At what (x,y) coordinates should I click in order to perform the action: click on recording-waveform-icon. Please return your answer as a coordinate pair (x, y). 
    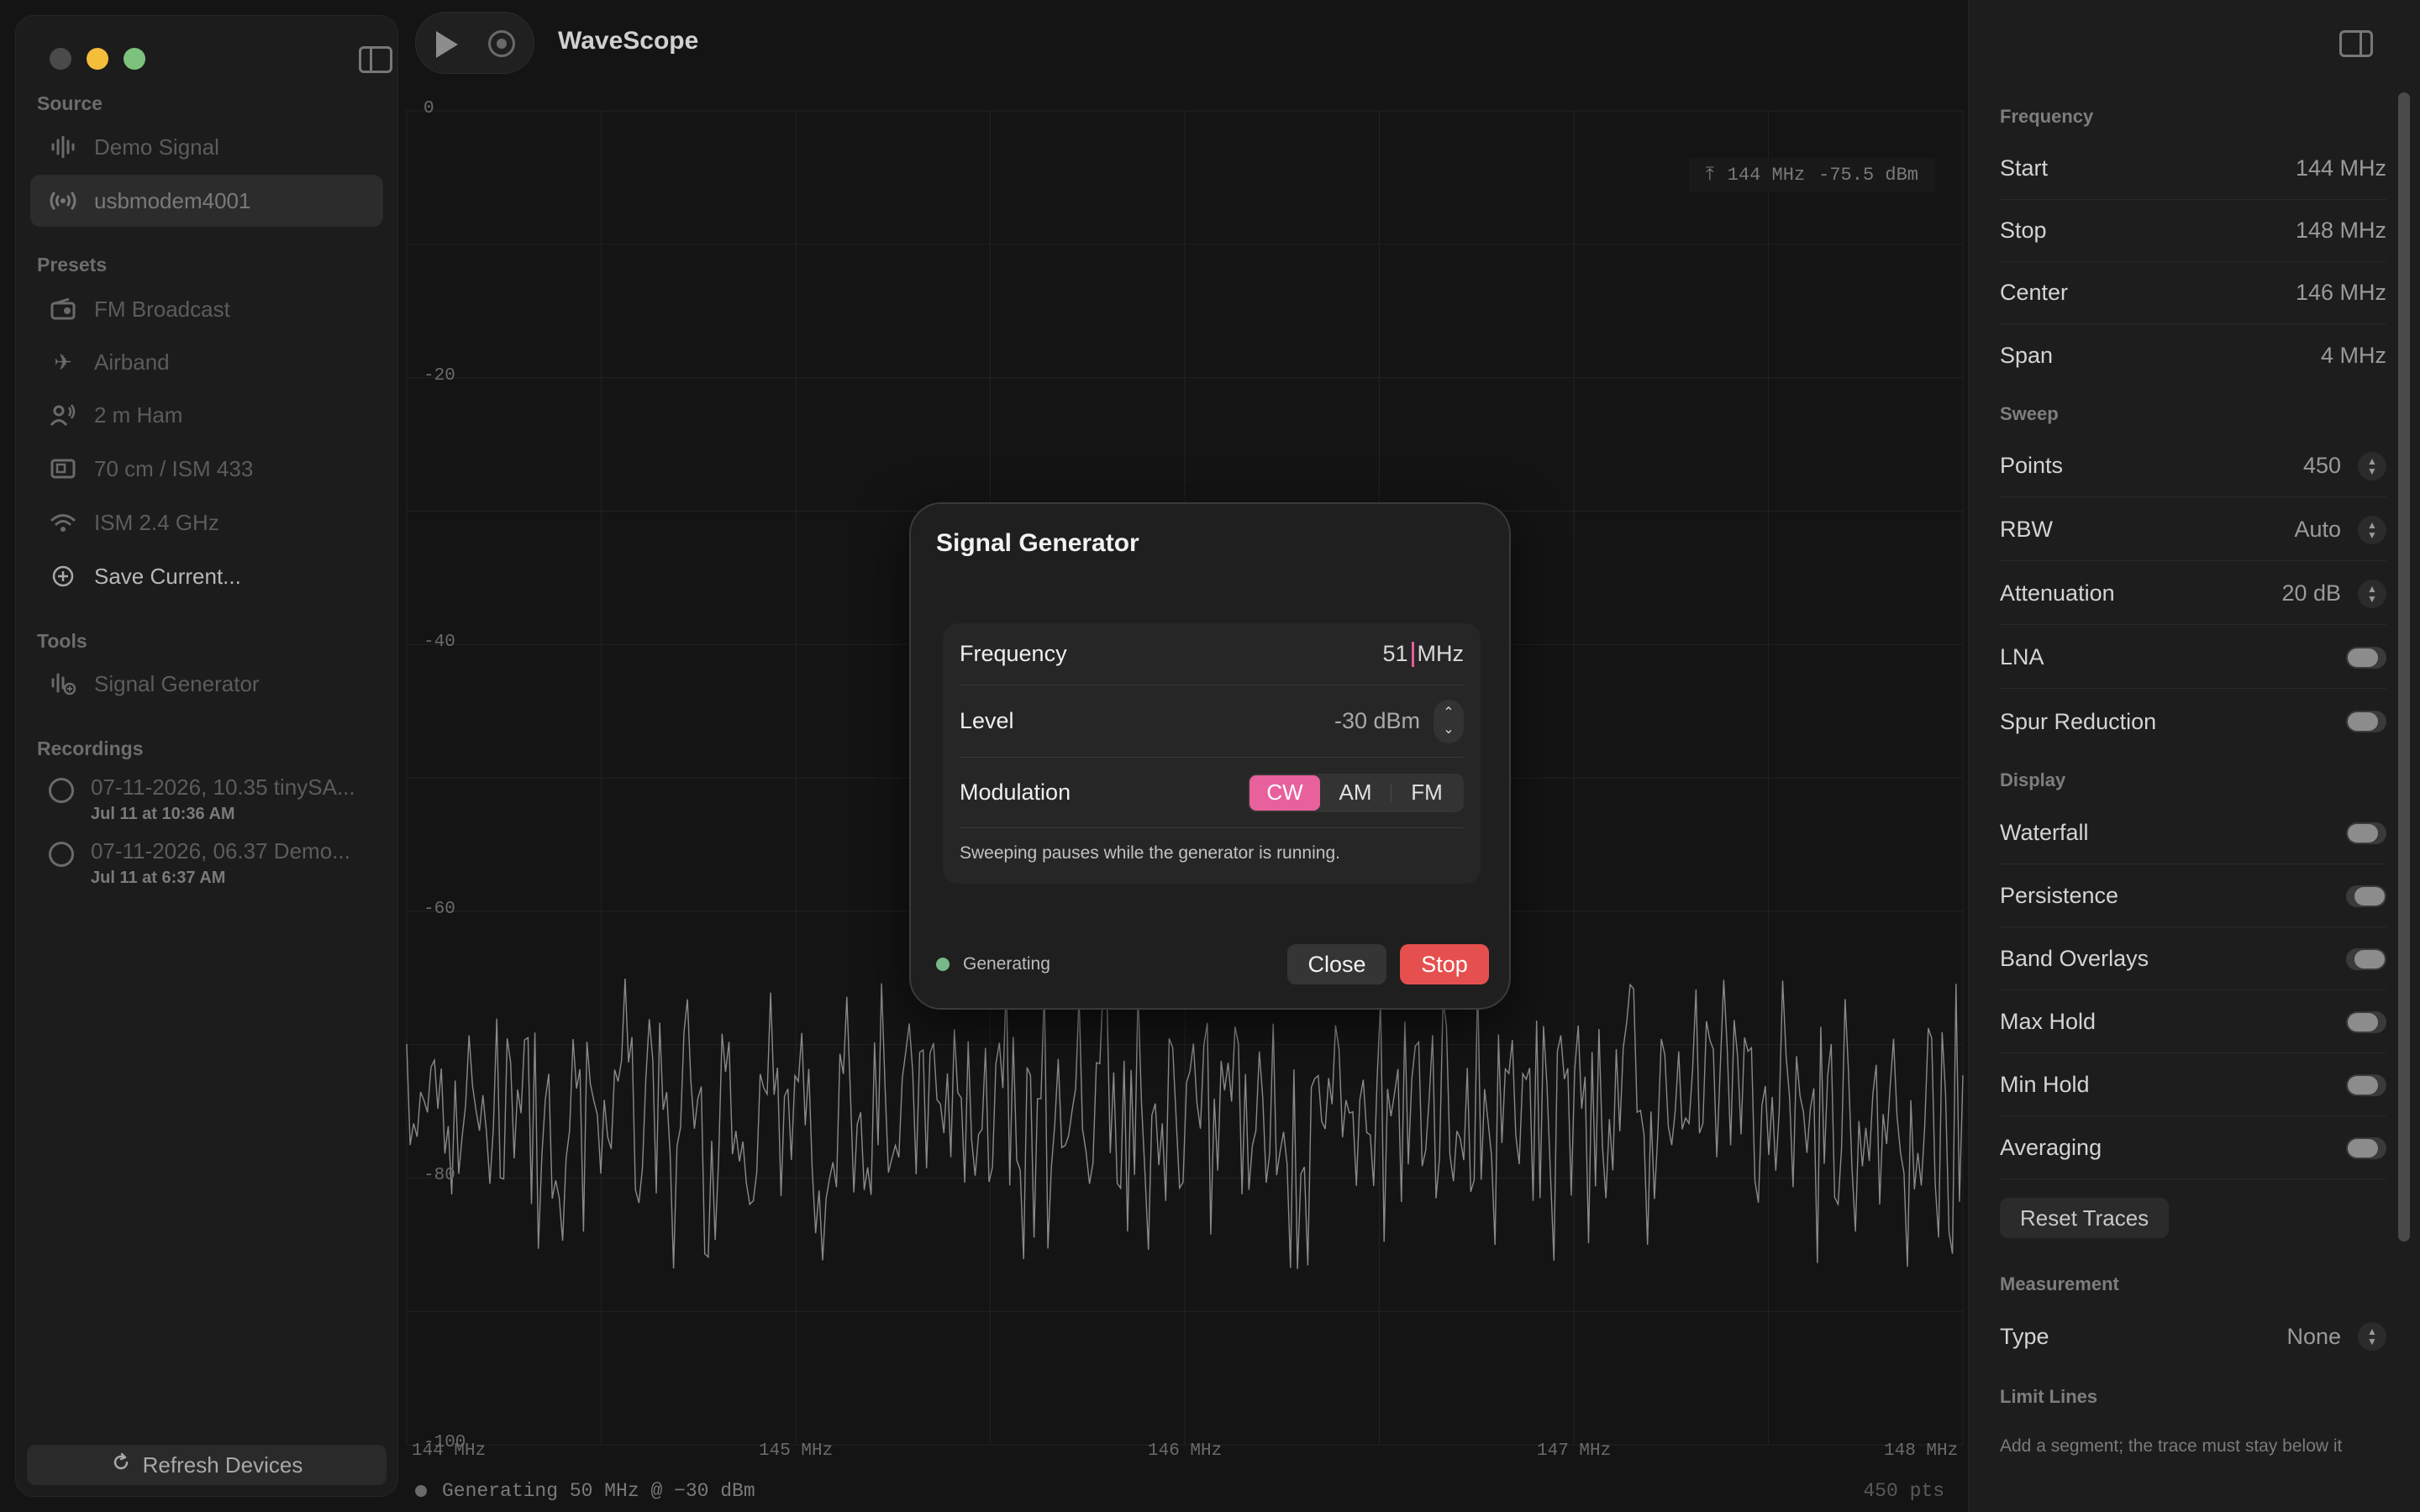
    Looking at the image, I should click on (62, 854).